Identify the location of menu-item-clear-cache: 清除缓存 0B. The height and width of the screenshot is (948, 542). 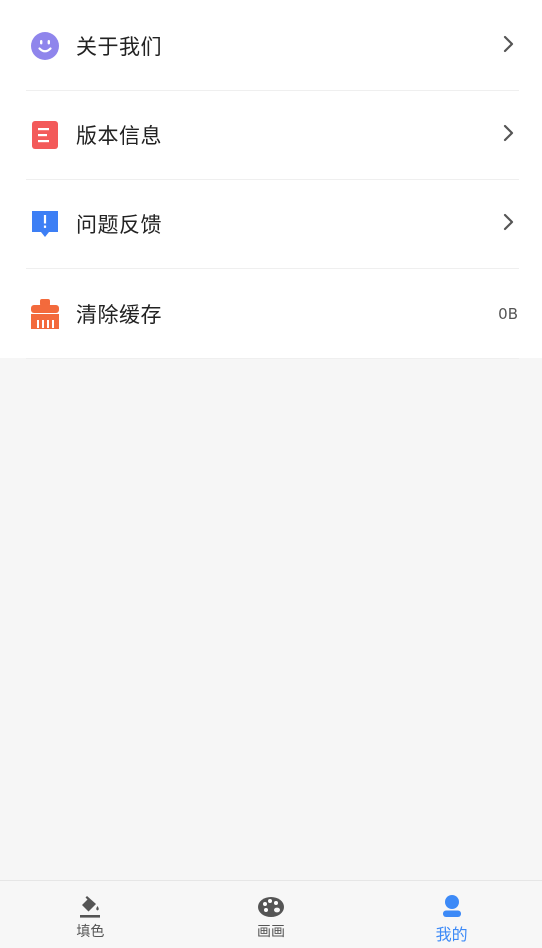
(272, 314).